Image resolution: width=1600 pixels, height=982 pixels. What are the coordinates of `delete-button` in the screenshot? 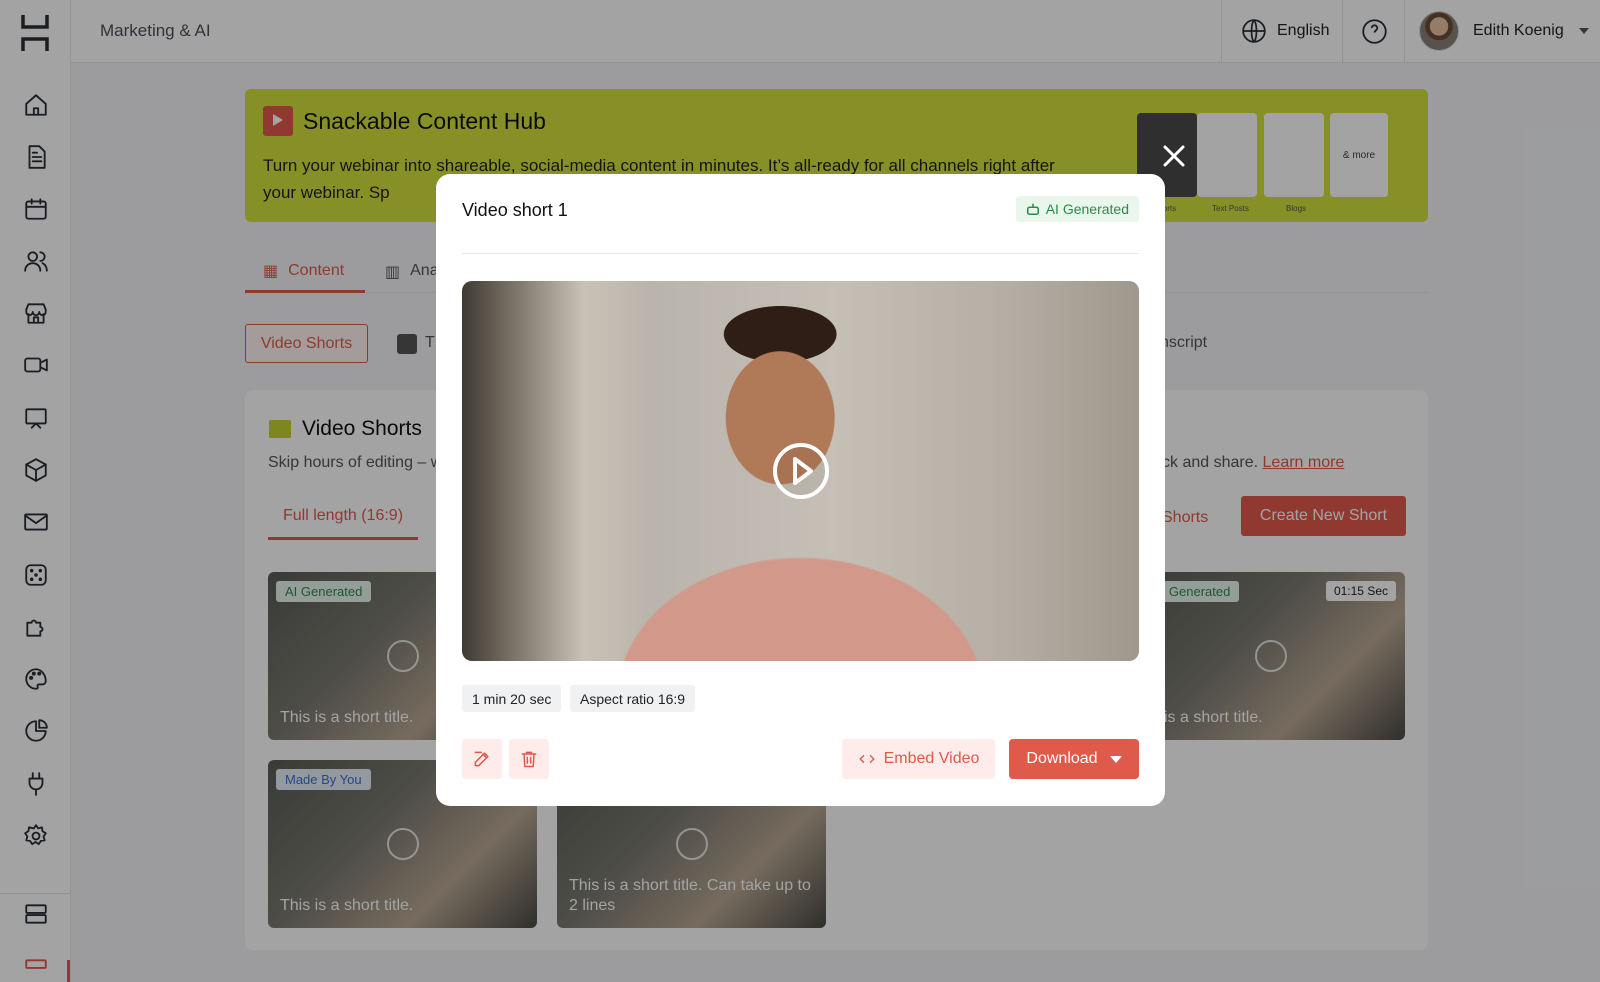 It's located at (529, 759).